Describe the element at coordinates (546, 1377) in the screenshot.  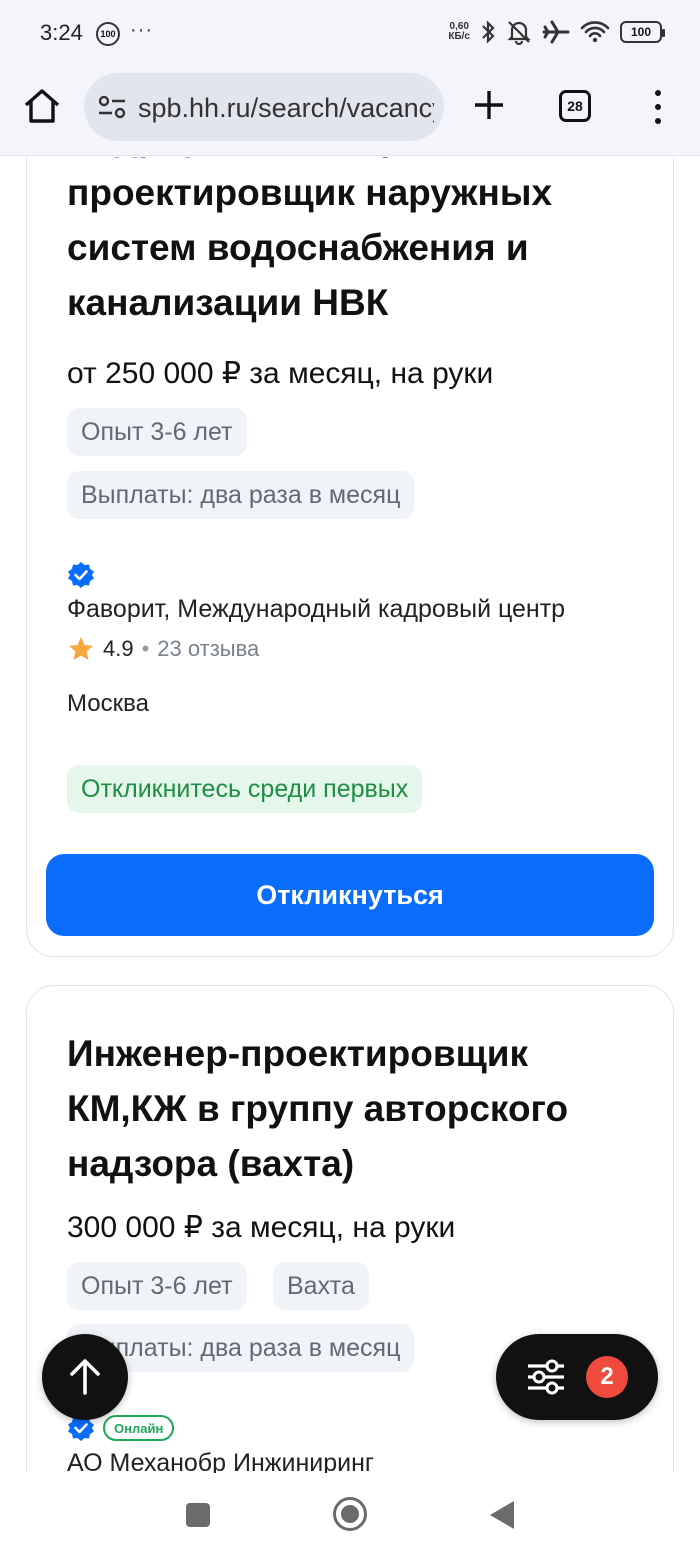
I see `filter-sliders-icon` at that location.